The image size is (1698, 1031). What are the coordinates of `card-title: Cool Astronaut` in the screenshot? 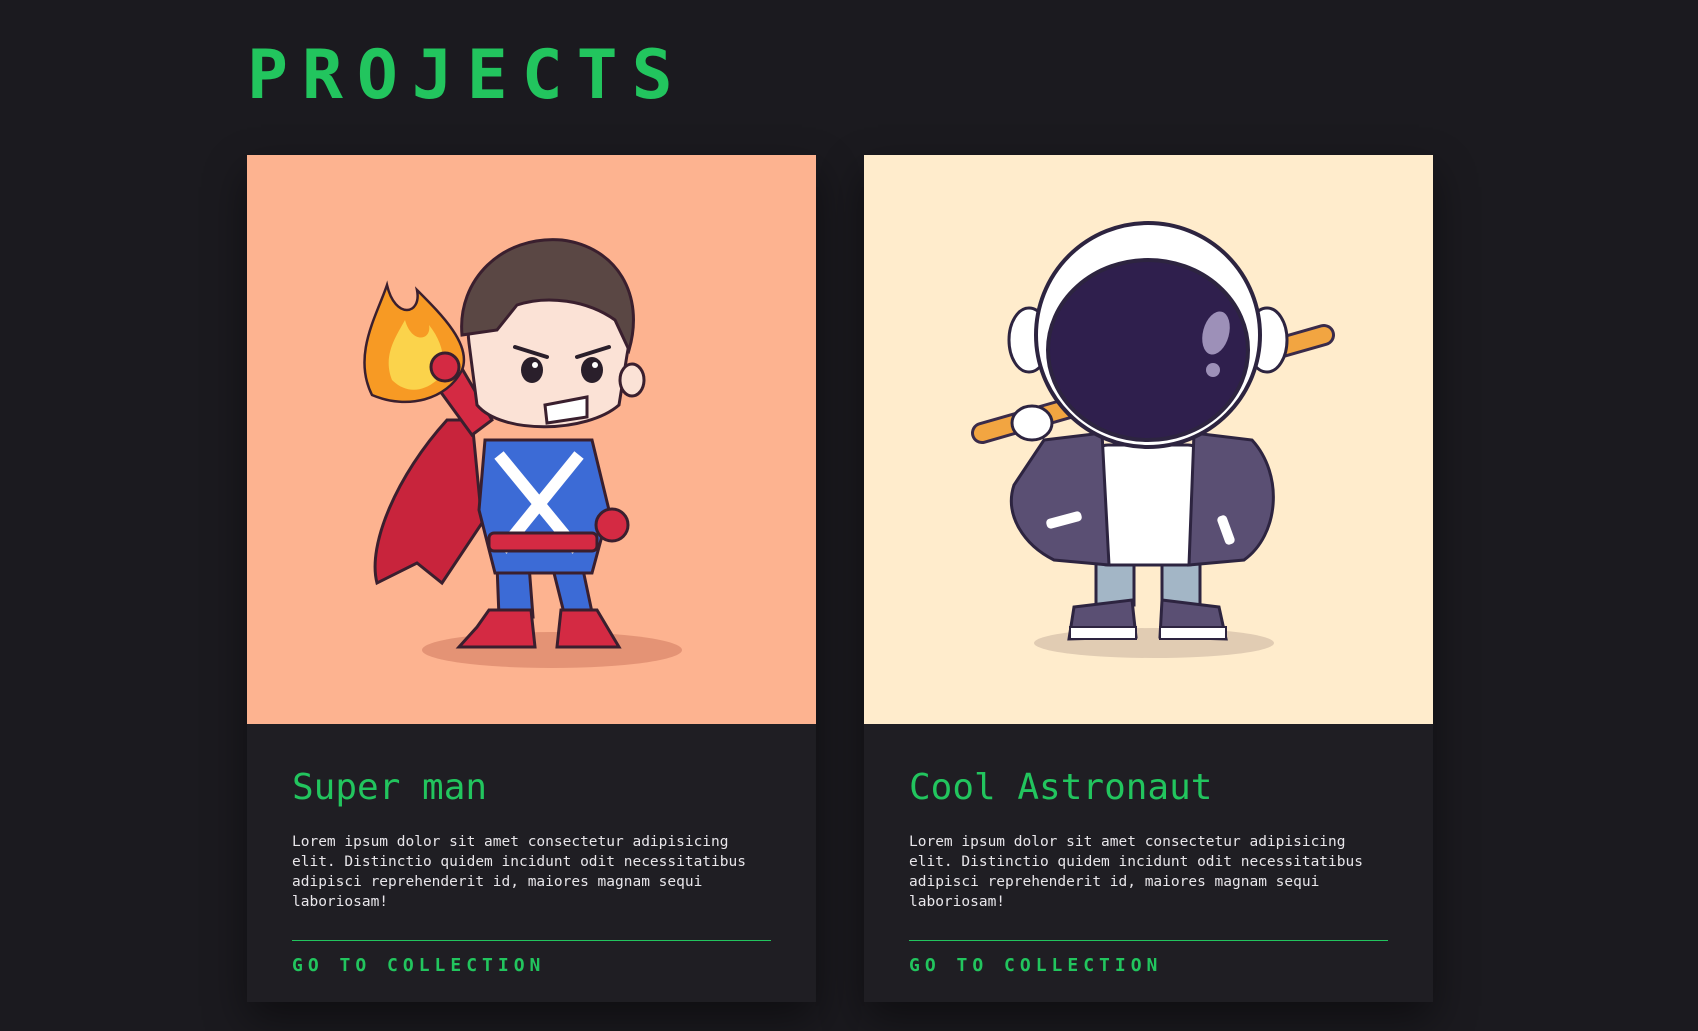 It's located at (1061, 787).